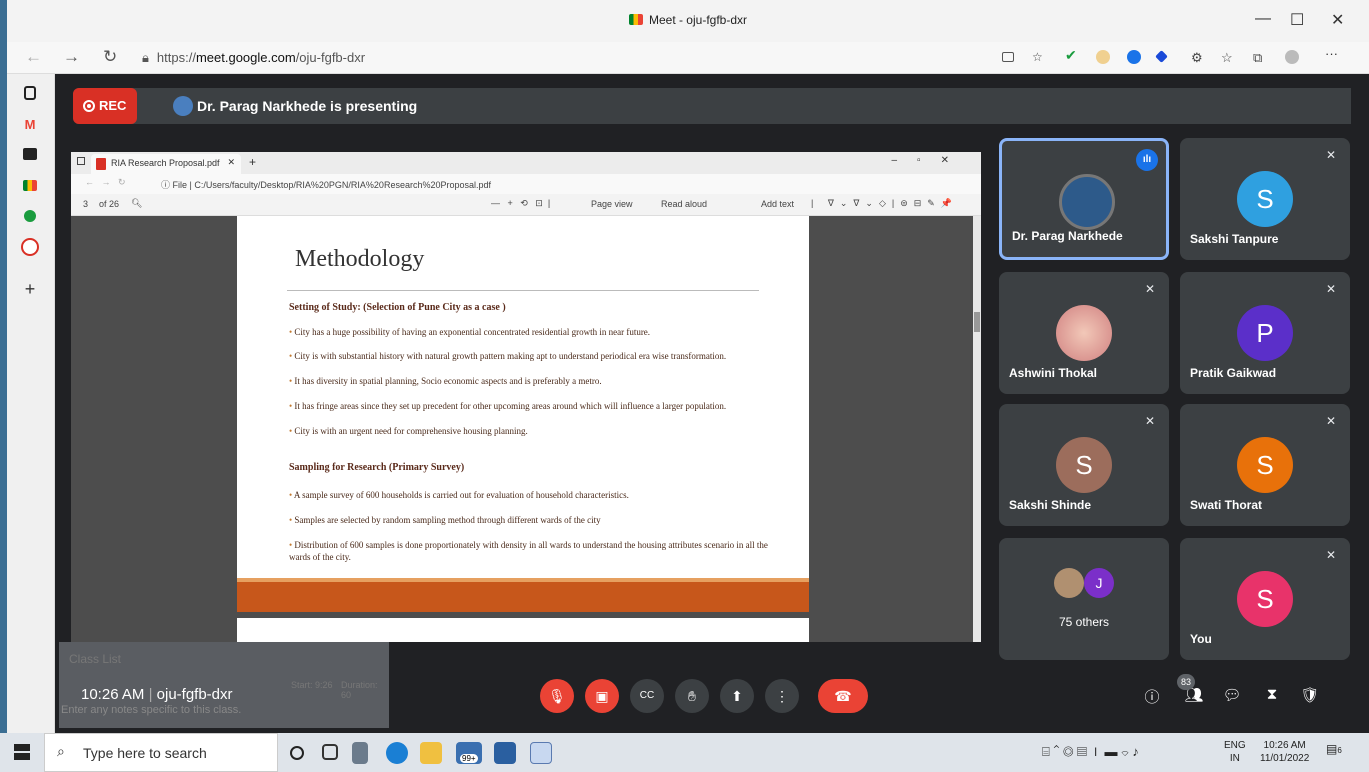 The height and width of the screenshot is (772, 1369). I want to click on participant-avatar: P, so click(1265, 333).